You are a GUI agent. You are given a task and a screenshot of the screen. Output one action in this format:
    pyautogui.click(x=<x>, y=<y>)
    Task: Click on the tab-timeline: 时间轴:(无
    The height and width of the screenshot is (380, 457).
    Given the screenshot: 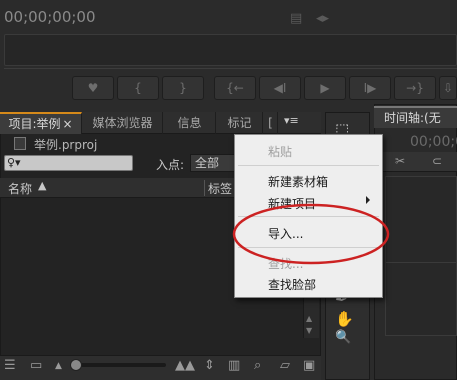 What is the action you would take?
    pyautogui.click(x=415, y=117)
    